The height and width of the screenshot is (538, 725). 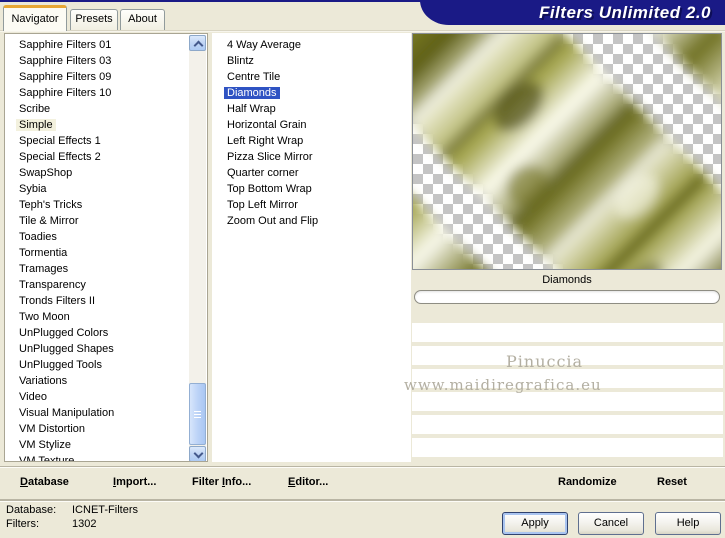 I want to click on category-item: Sybia, so click(x=97, y=189).